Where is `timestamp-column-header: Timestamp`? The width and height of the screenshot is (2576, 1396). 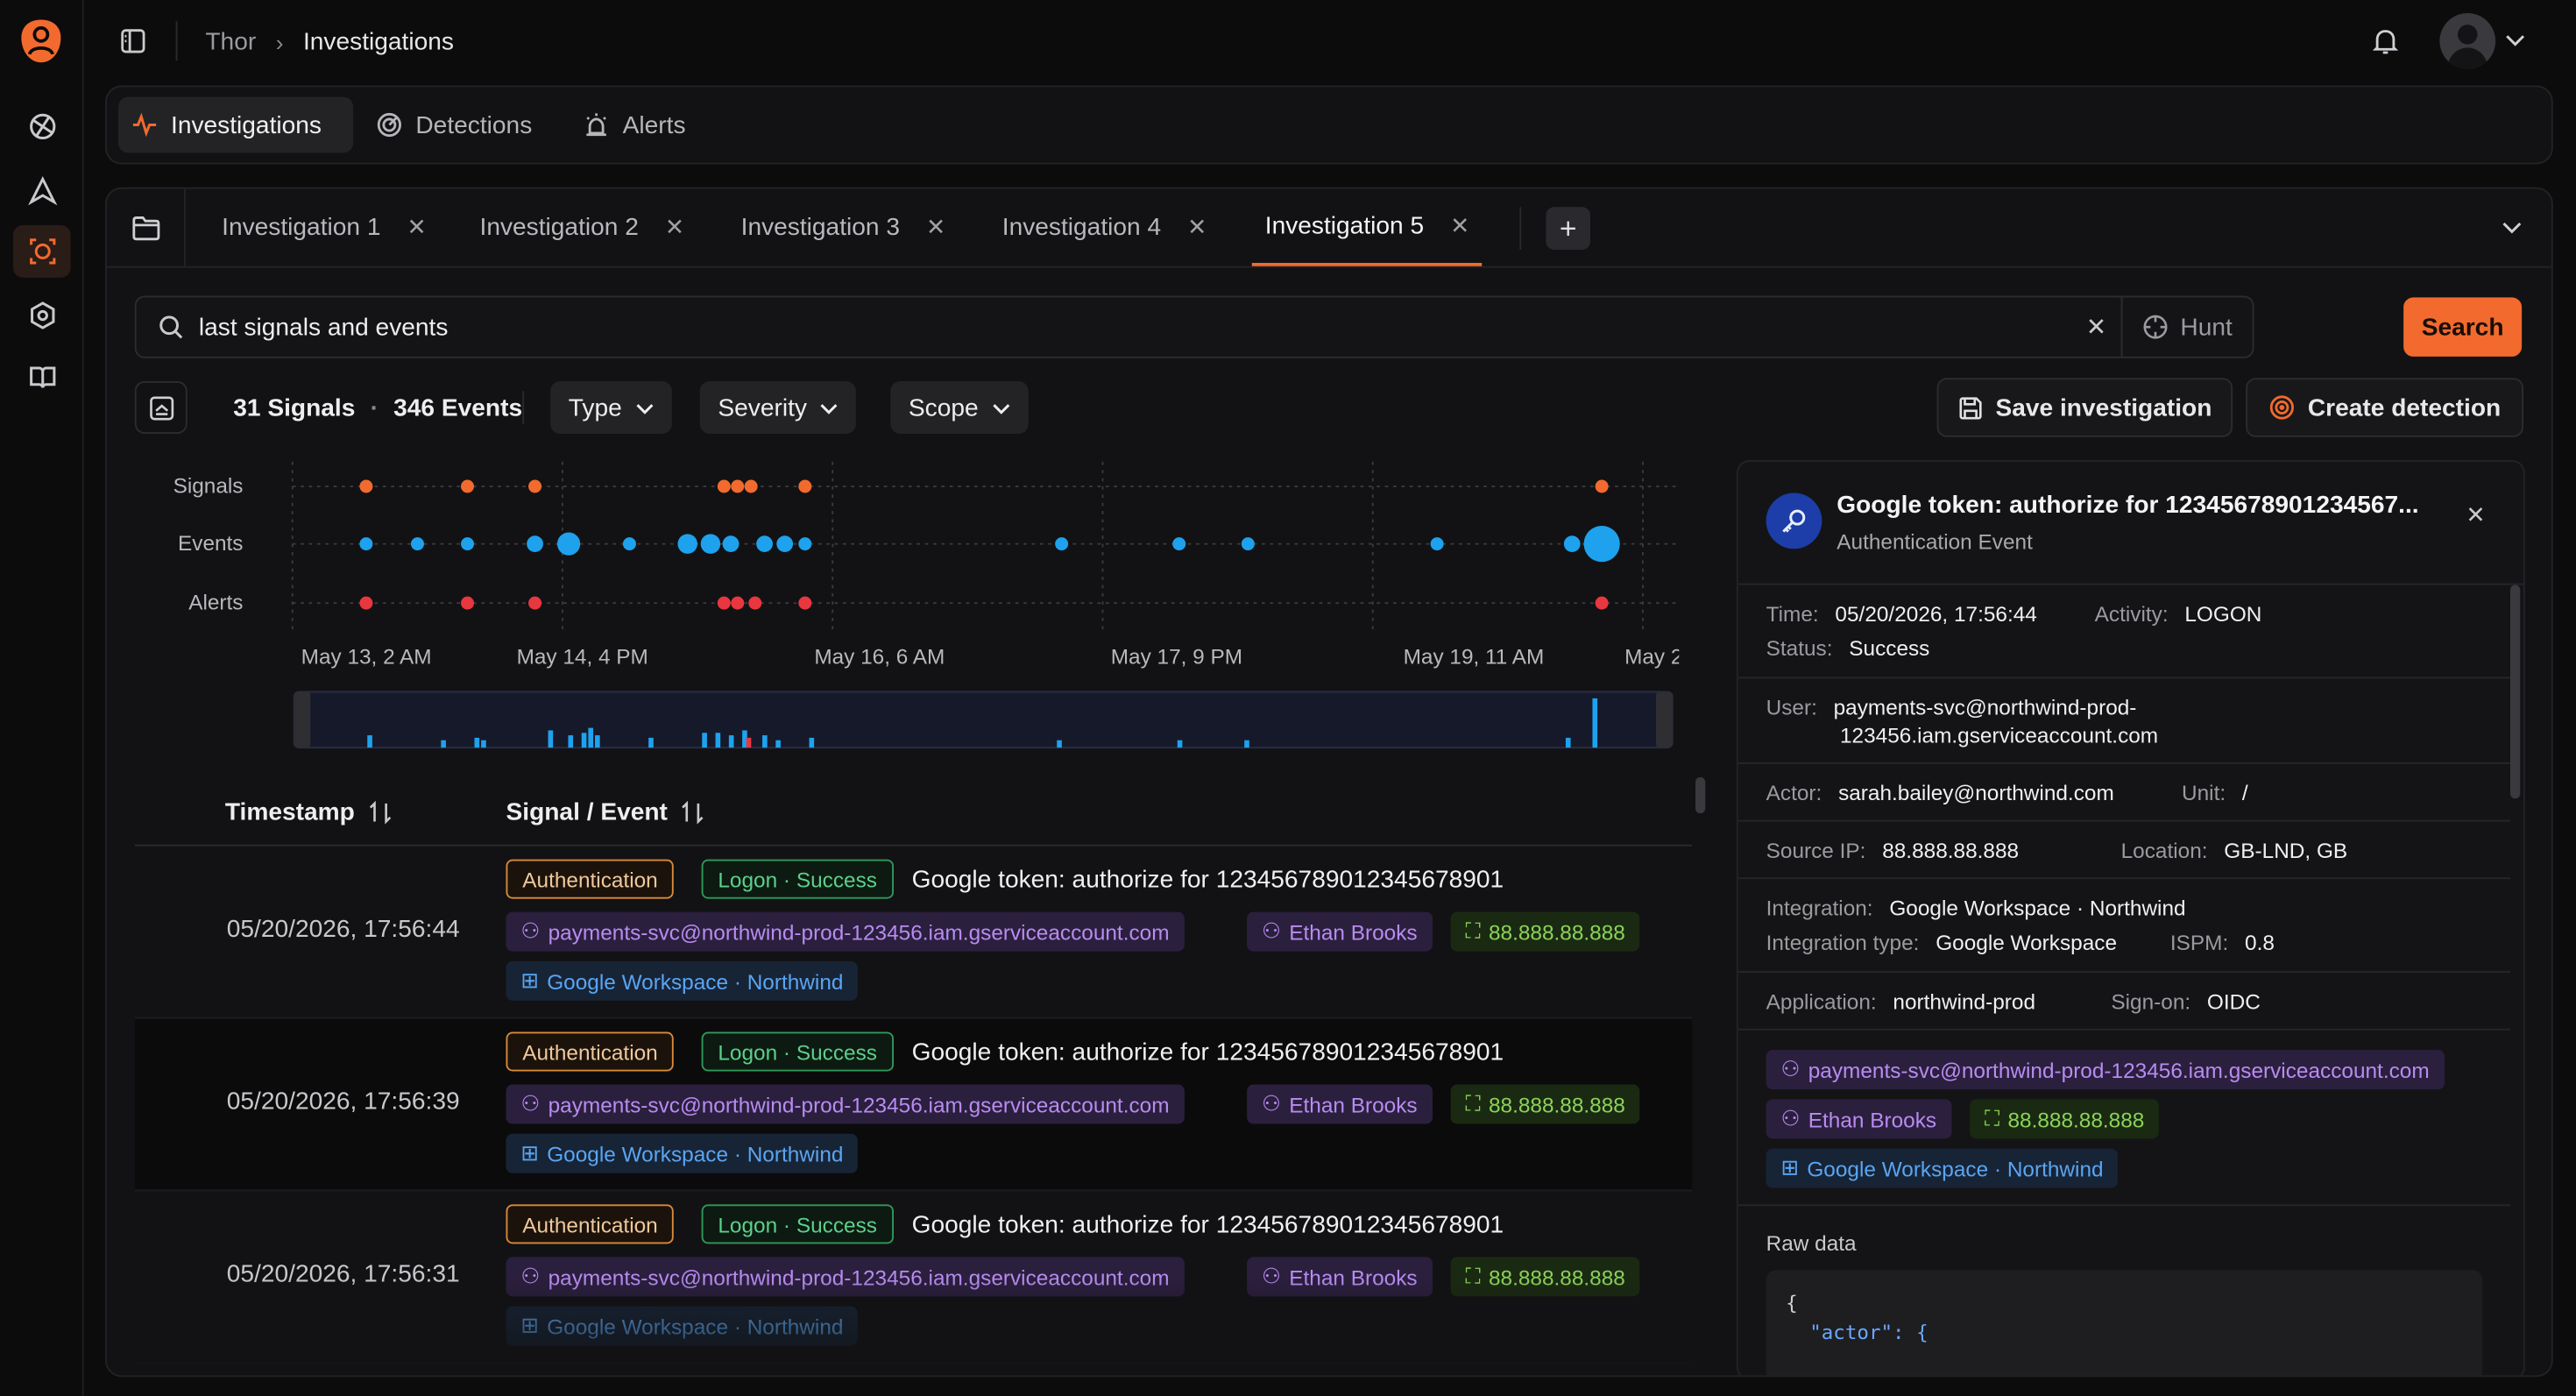 timestamp-column-header: Timestamp is located at coordinates (309, 812).